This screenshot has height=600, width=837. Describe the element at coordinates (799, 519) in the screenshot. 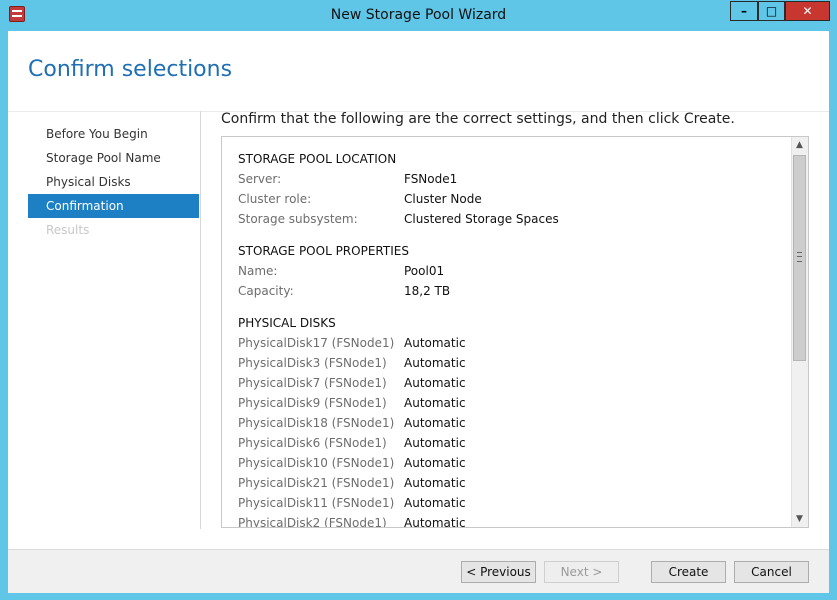

I see `scroll-down-arrow-icon: ▼` at that location.